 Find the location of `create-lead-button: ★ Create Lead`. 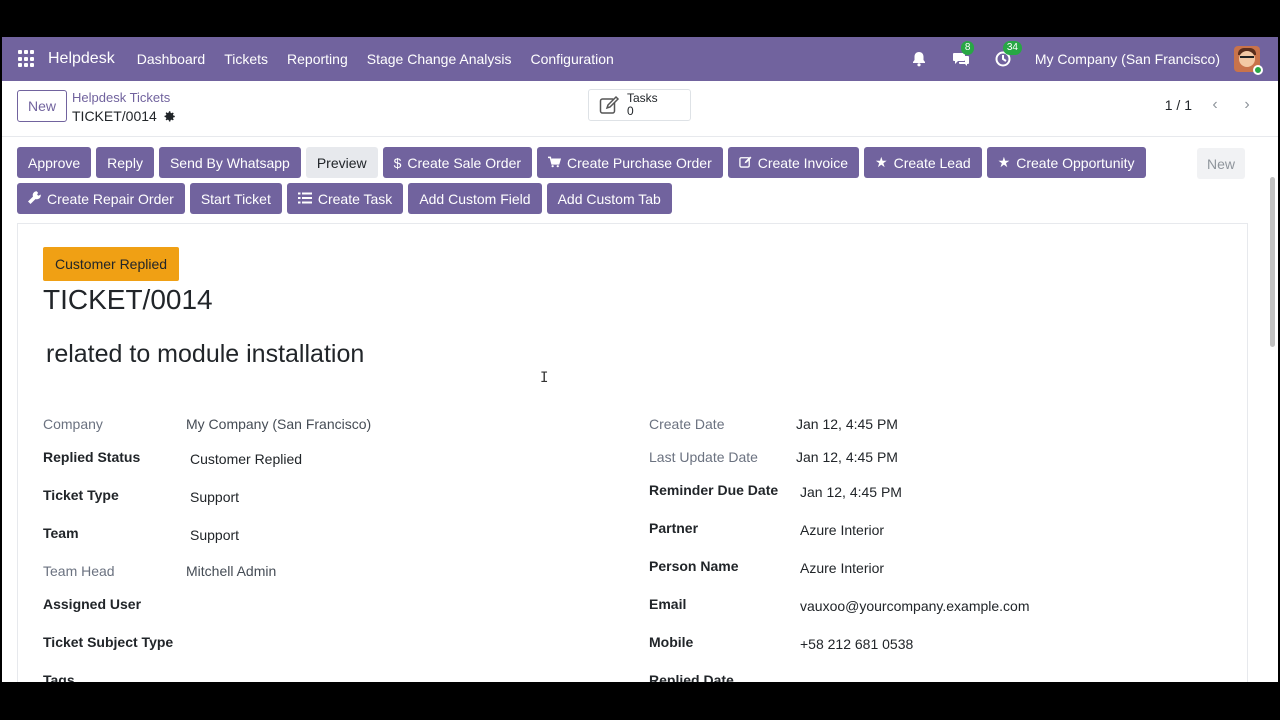

create-lead-button: ★ Create Lead is located at coordinates (923, 162).